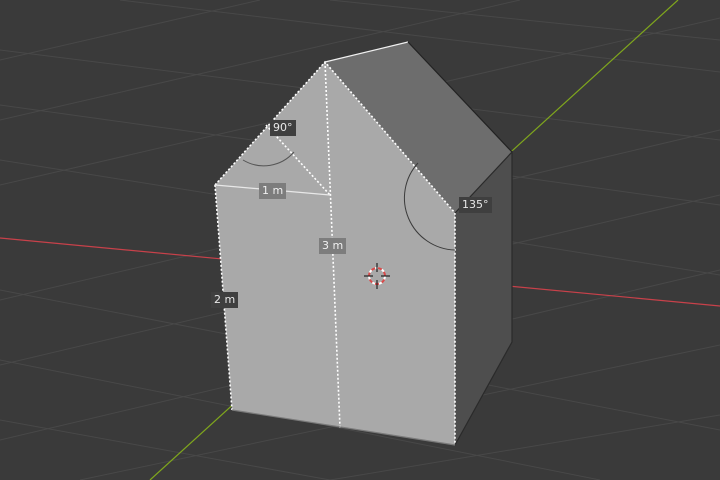  I want to click on angle-label-90: 90°, so click(283, 128).